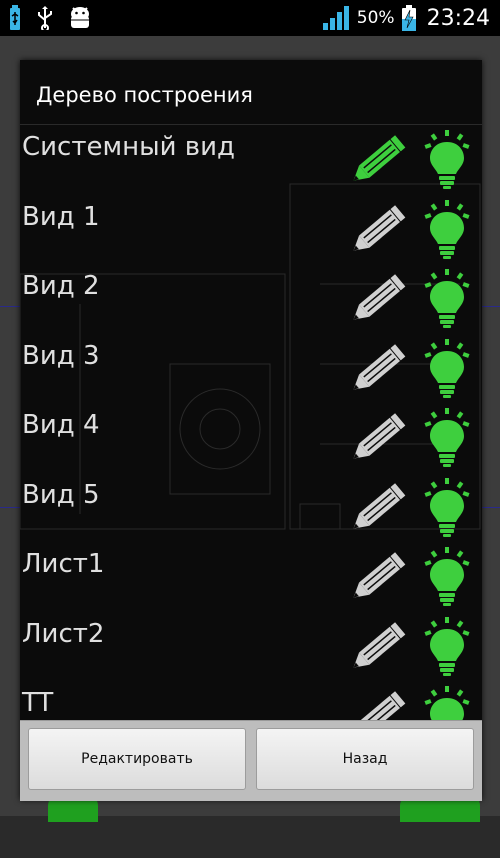  What do you see at coordinates (251, 298) in the screenshot?
I see `tree-item: Вид 2` at bounding box center [251, 298].